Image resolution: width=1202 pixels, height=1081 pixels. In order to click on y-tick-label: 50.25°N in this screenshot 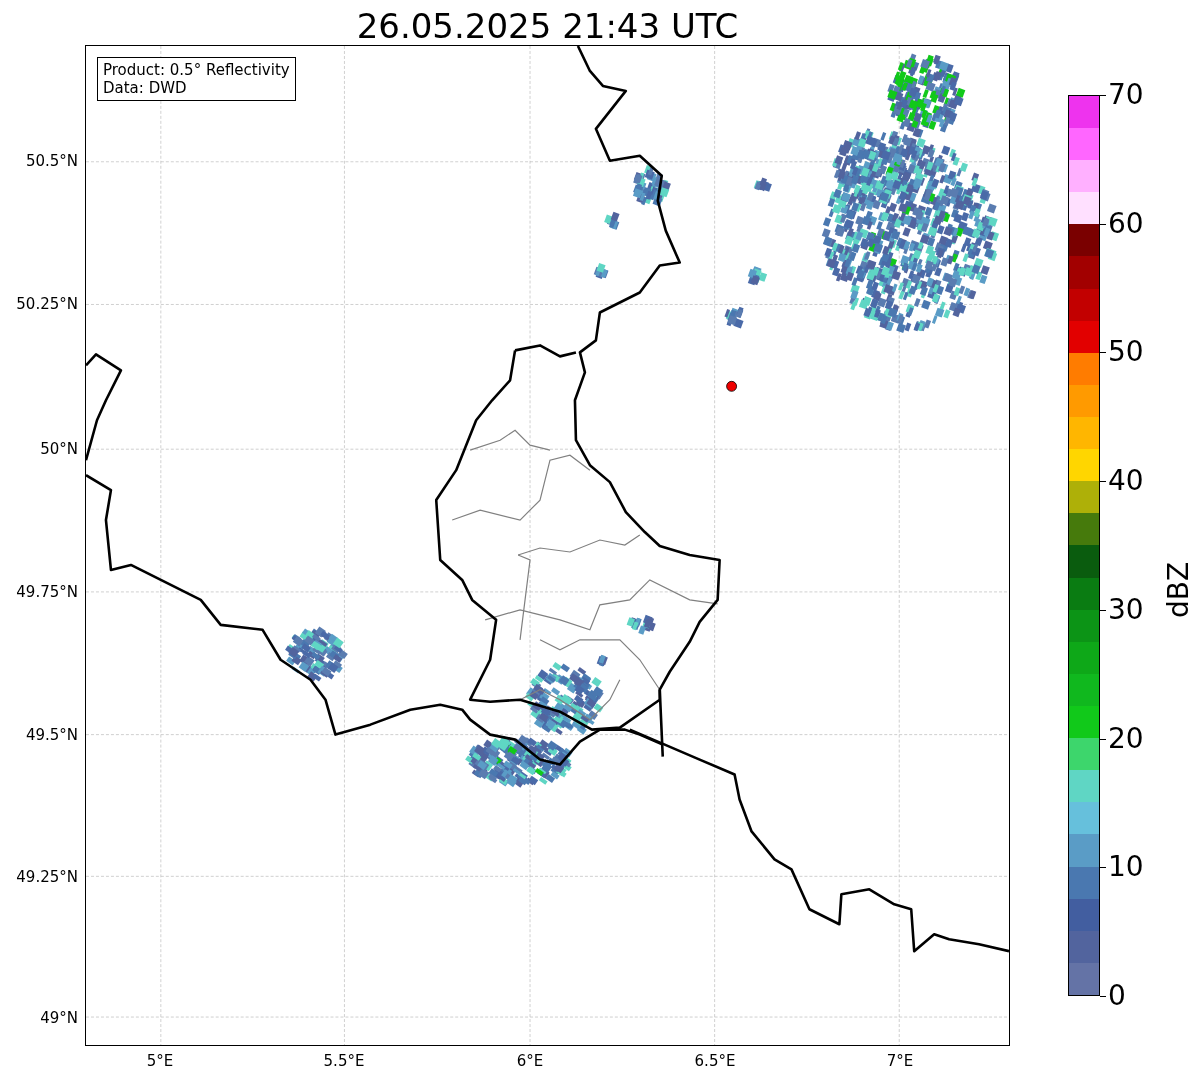, I will do `click(47, 304)`.